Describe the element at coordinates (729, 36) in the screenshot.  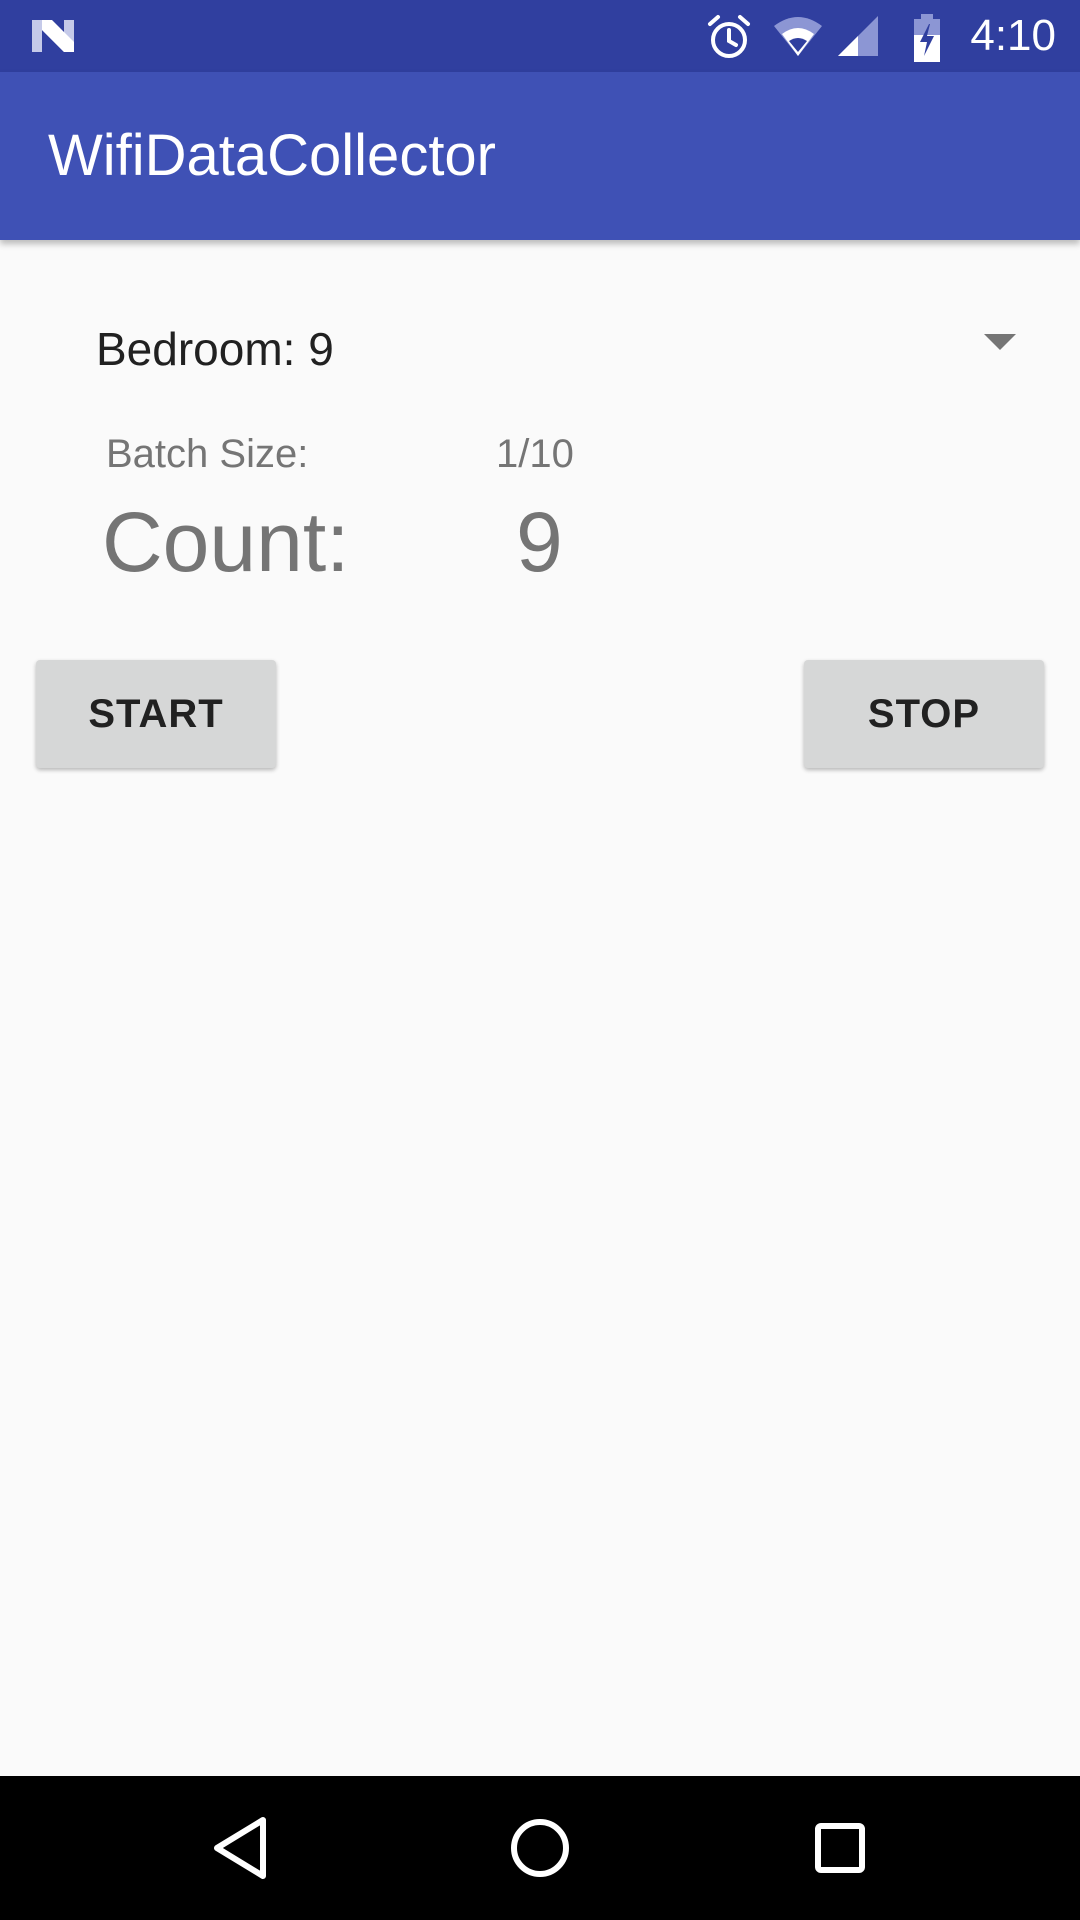
I see `alarm-icon` at that location.